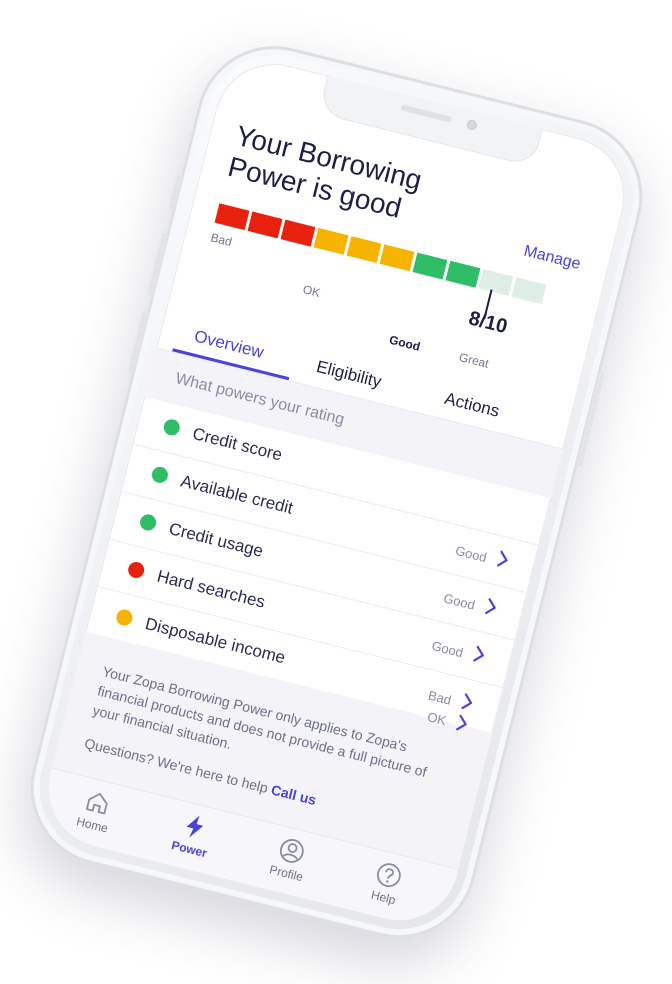 This screenshot has height=984, width=672. I want to click on factor-label: Credit usage, so click(216, 540).